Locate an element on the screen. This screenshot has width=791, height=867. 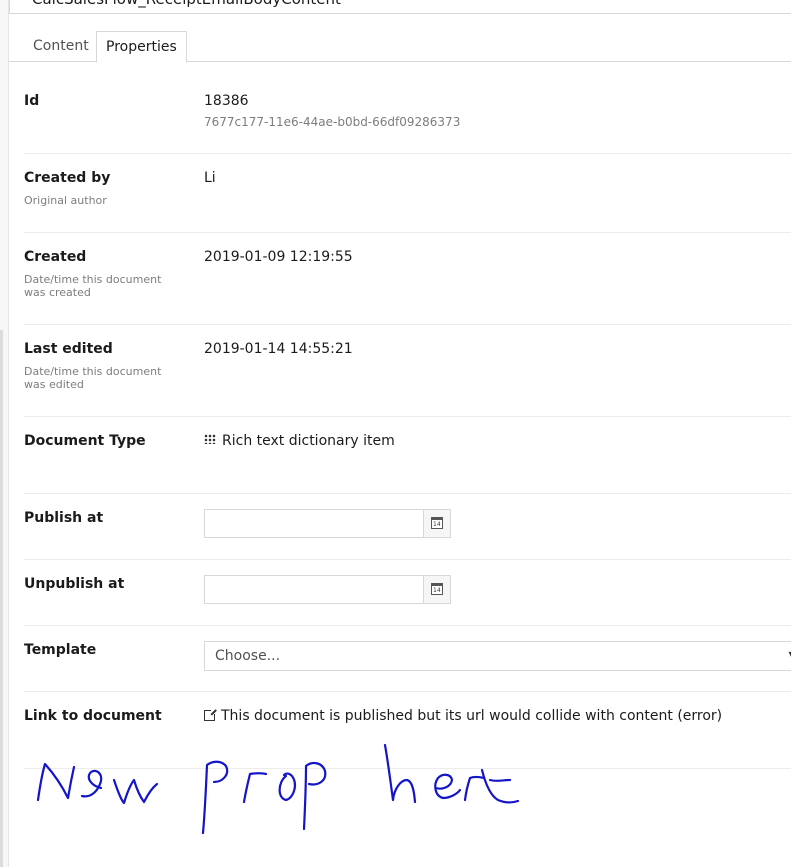
left-panel-edge is located at coordinates (4, 433).